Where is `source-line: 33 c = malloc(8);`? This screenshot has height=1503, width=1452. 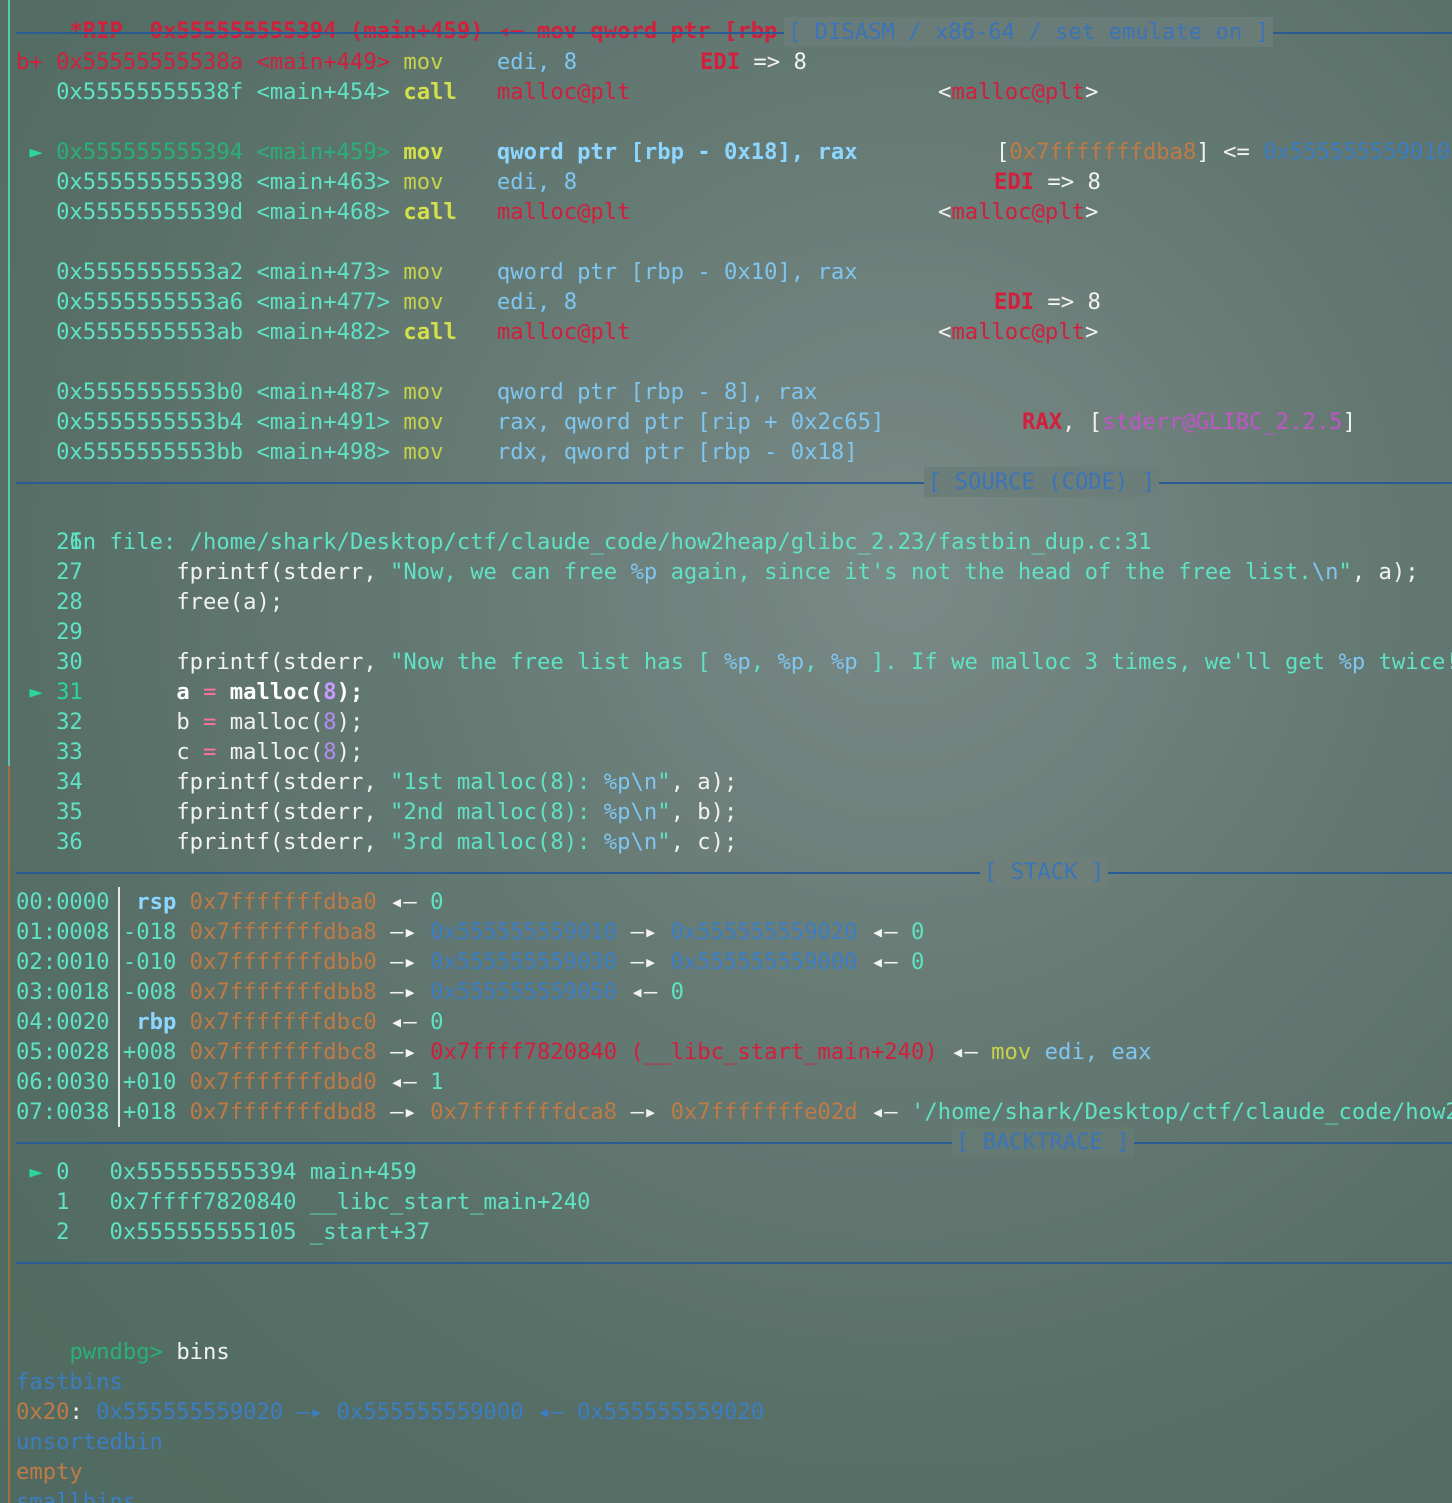
source-line: 33 c = malloc(8); is located at coordinates (189, 752).